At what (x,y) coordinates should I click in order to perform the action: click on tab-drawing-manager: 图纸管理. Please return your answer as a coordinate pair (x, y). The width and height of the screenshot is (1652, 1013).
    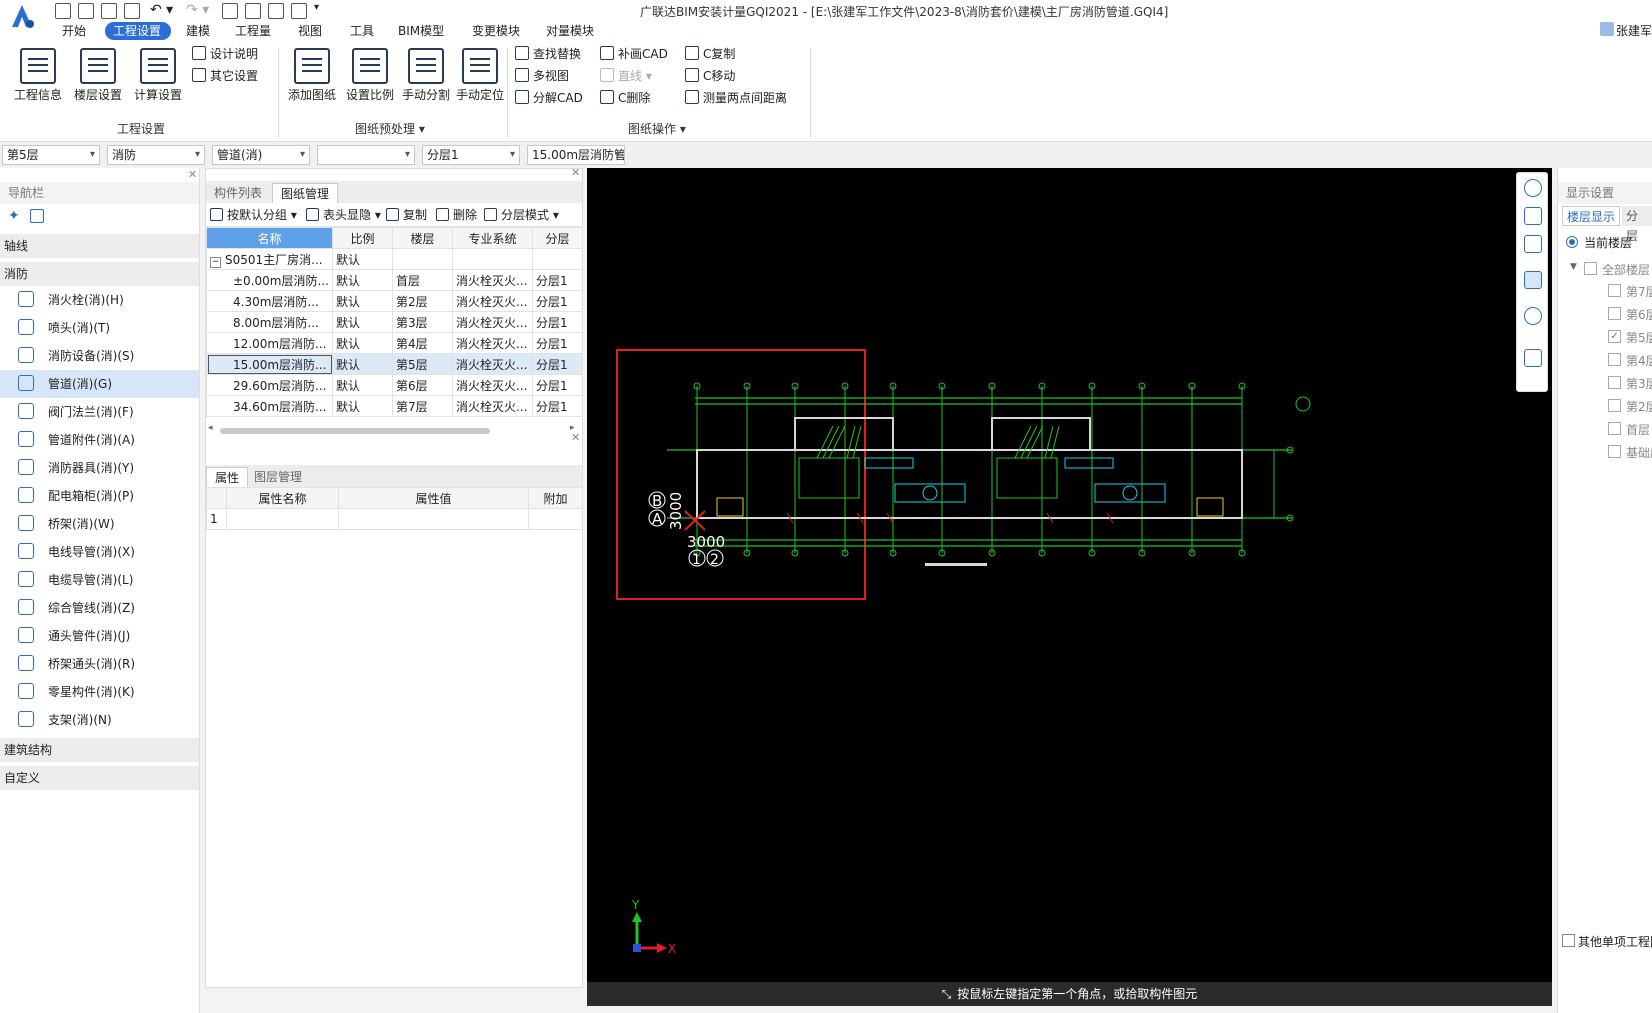
    Looking at the image, I should click on (305, 193).